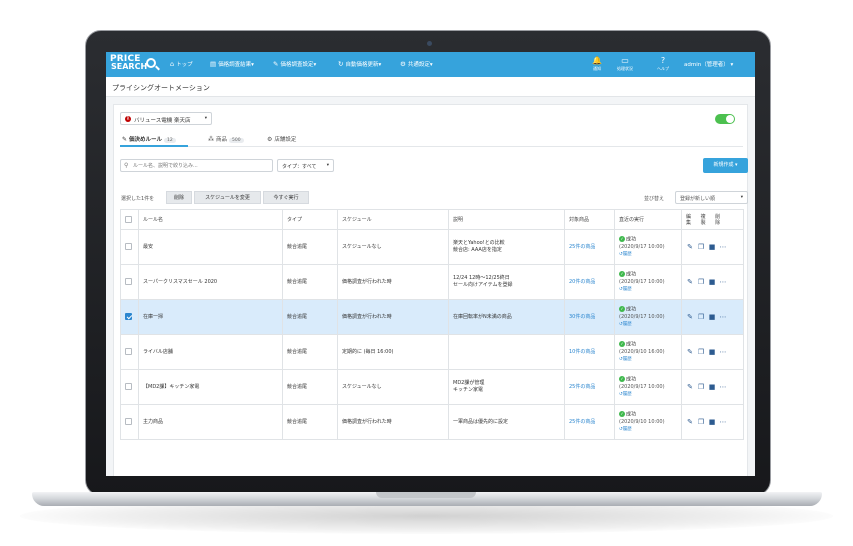 This screenshot has height=546, width=853. What do you see at coordinates (711, 197) in the screenshot?
I see `sort-select: 登録が新しい順 ▾` at bounding box center [711, 197].